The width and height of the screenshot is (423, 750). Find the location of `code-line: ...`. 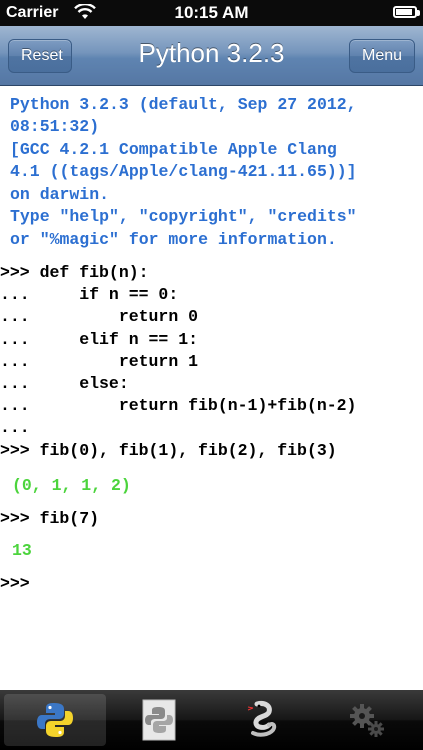

code-line: ... is located at coordinates (15, 427).